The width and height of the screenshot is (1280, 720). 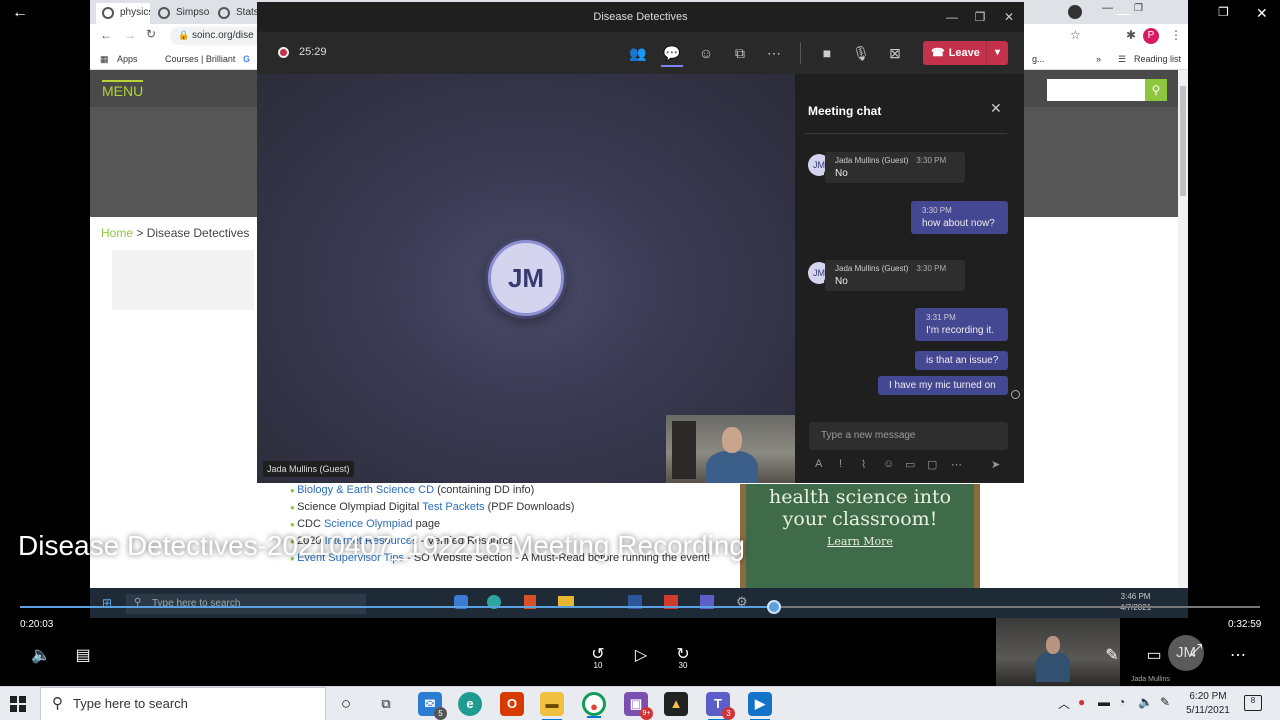 What do you see at coordinates (827, 53) in the screenshot?
I see `camera-icon: ■` at bounding box center [827, 53].